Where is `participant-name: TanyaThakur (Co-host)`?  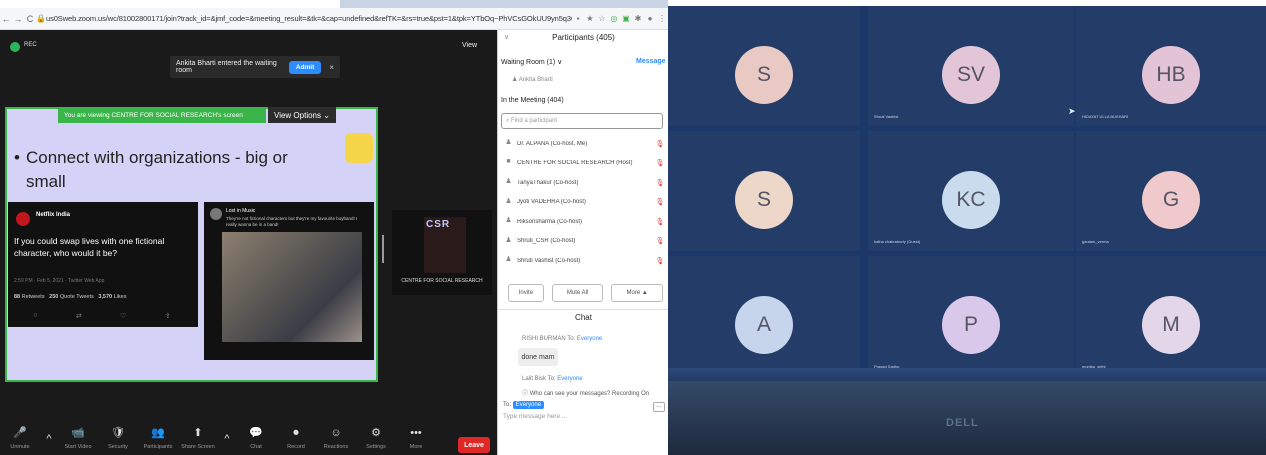 participant-name: TanyaThakur (Co-host) is located at coordinates (548, 182).